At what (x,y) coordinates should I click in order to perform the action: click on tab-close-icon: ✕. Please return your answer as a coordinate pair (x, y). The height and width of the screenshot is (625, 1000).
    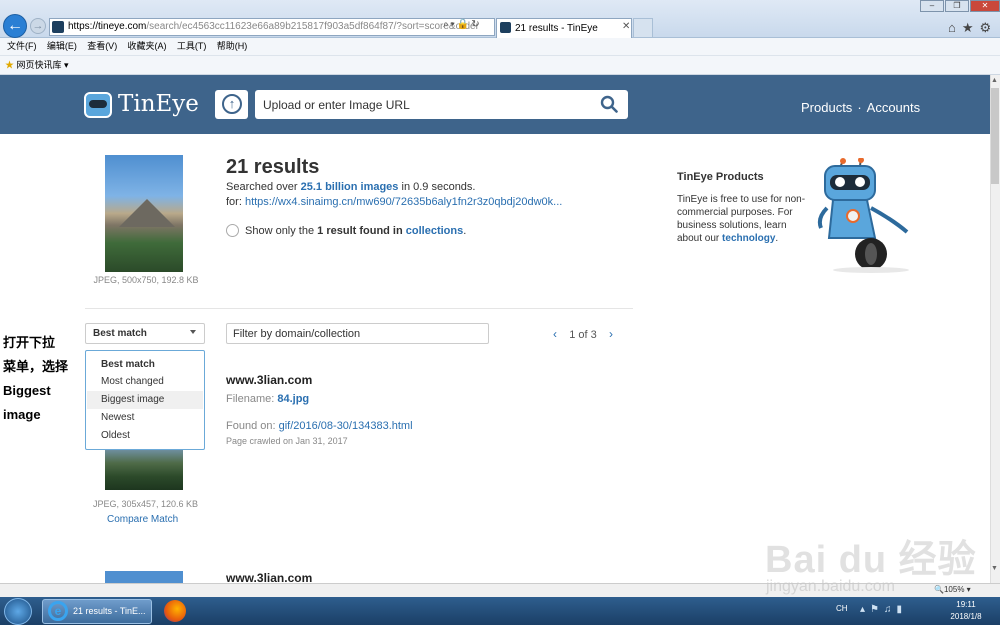
    Looking at the image, I should click on (626, 26).